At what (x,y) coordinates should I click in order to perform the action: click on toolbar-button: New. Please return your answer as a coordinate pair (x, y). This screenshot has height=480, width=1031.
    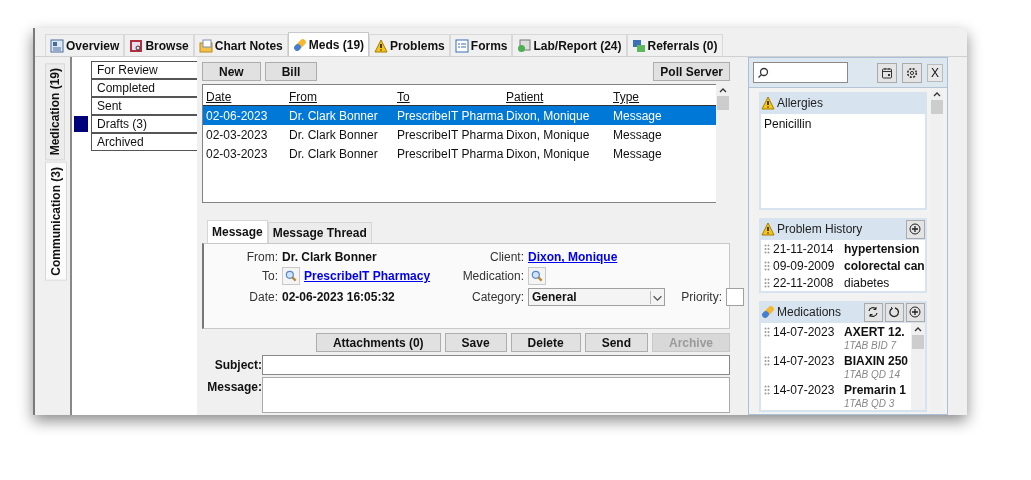
    Looking at the image, I should click on (231, 71).